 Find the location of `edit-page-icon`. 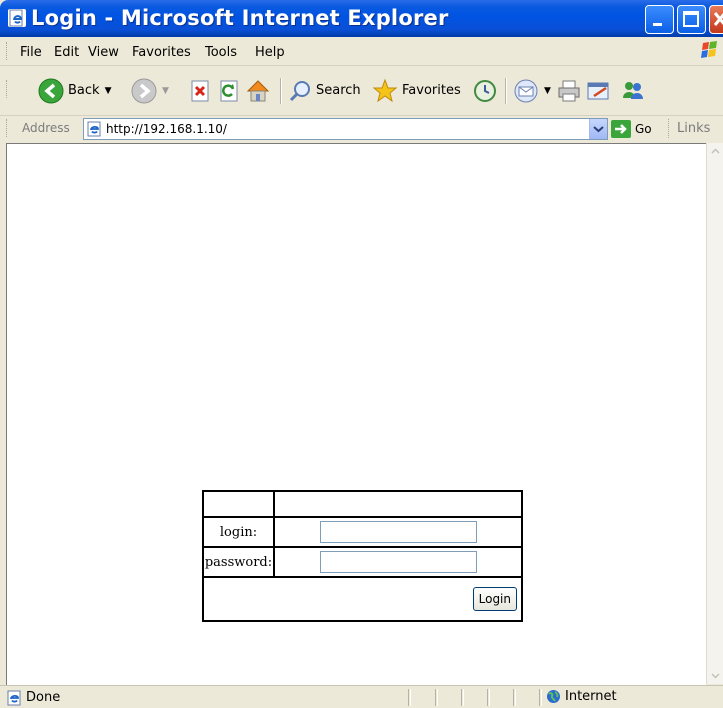

edit-page-icon is located at coordinates (598, 90).